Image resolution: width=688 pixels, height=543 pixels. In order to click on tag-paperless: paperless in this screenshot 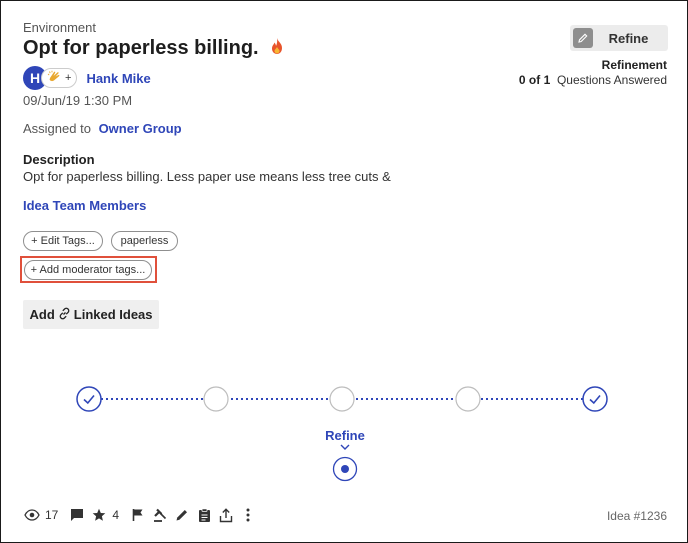, I will do `click(144, 241)`.